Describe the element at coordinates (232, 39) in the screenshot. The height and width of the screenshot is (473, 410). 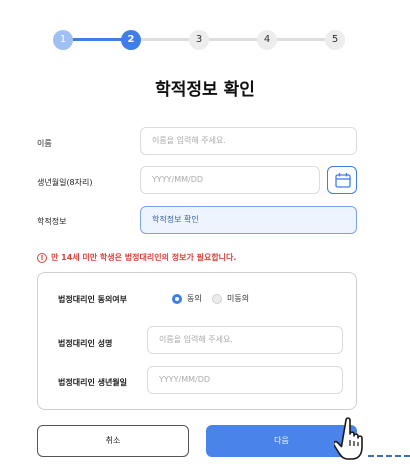
I see `step-line-todo` at that location.